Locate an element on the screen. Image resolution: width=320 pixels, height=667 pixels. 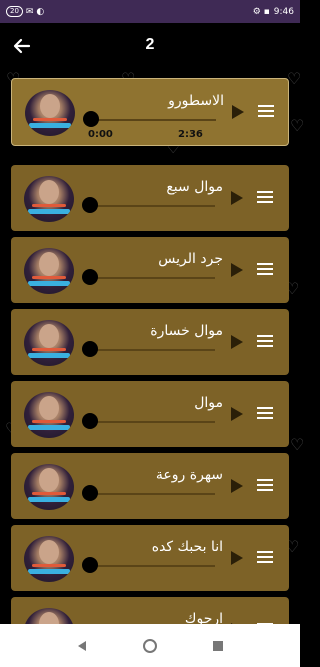
song-title: ارجوك is located at coordinates (203, 617).